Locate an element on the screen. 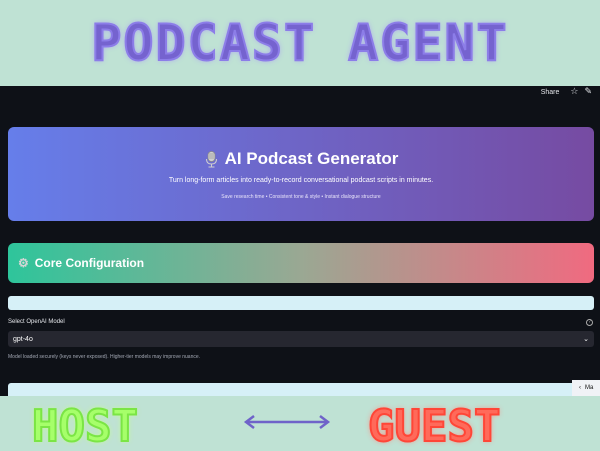 The image size is (600, 451). core-configuration-header: ⚙ Core Configuration is located at coordinates (301, 263).